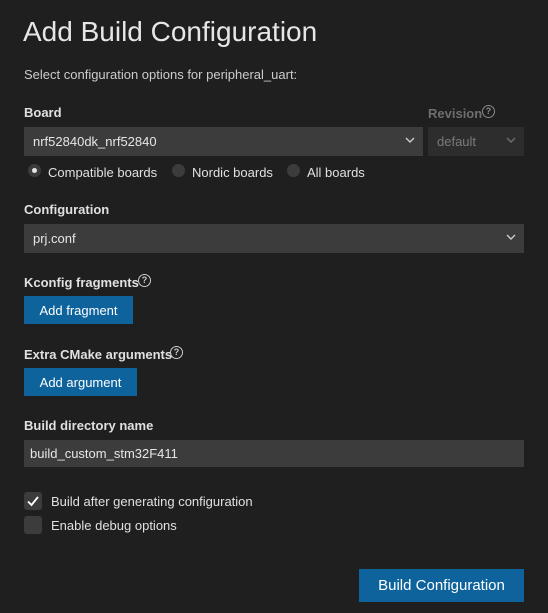 This screenshot has width=548, height=613. I want to click on radio-all-boards, so click(293, 170).